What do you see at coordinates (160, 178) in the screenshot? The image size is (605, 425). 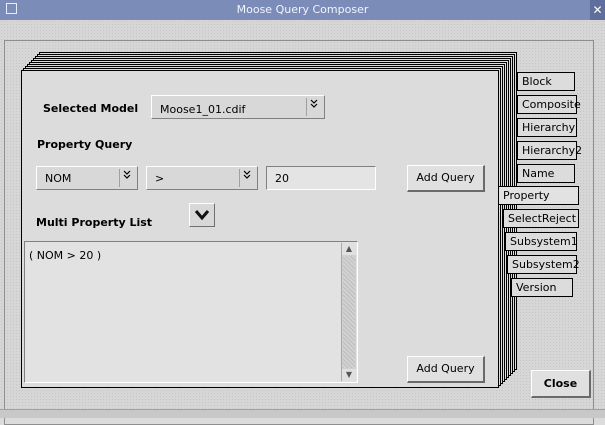 I see `operator-value: >` at bounding box center [160, 178].